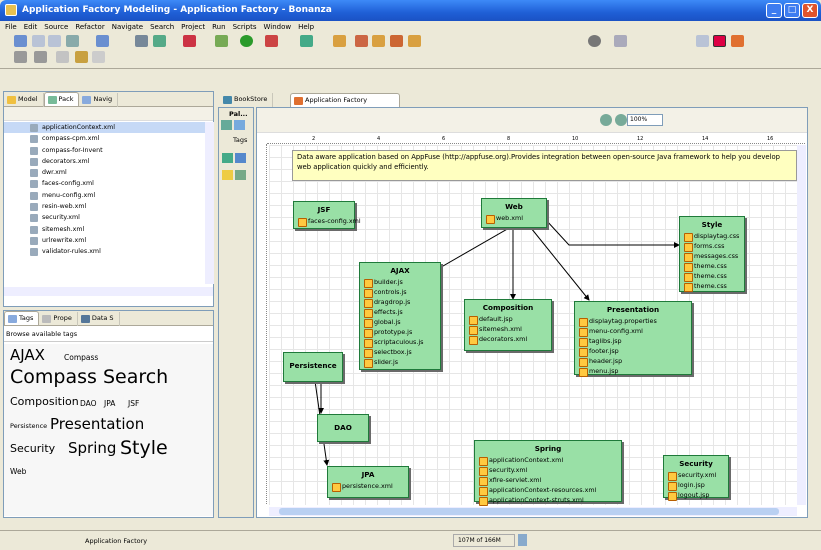 The width and height of the screenshot is (821, 550). I want to click on open-resource-icon, so click(159, 41).